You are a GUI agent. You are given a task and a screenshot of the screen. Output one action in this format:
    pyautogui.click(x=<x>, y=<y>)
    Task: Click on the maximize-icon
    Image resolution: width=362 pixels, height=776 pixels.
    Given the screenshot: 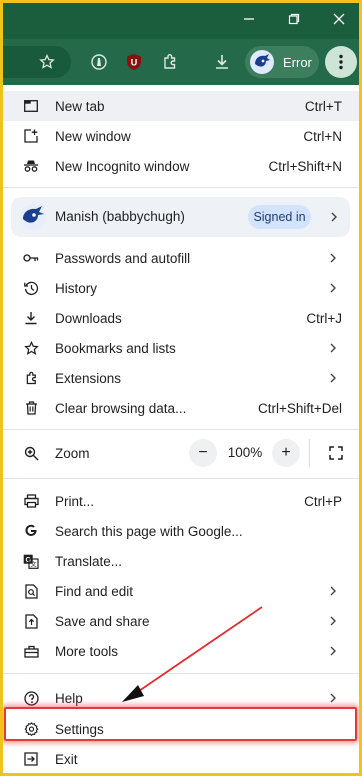 What is the action you would take?
    pyautogui.click(x=294, y=21)
    